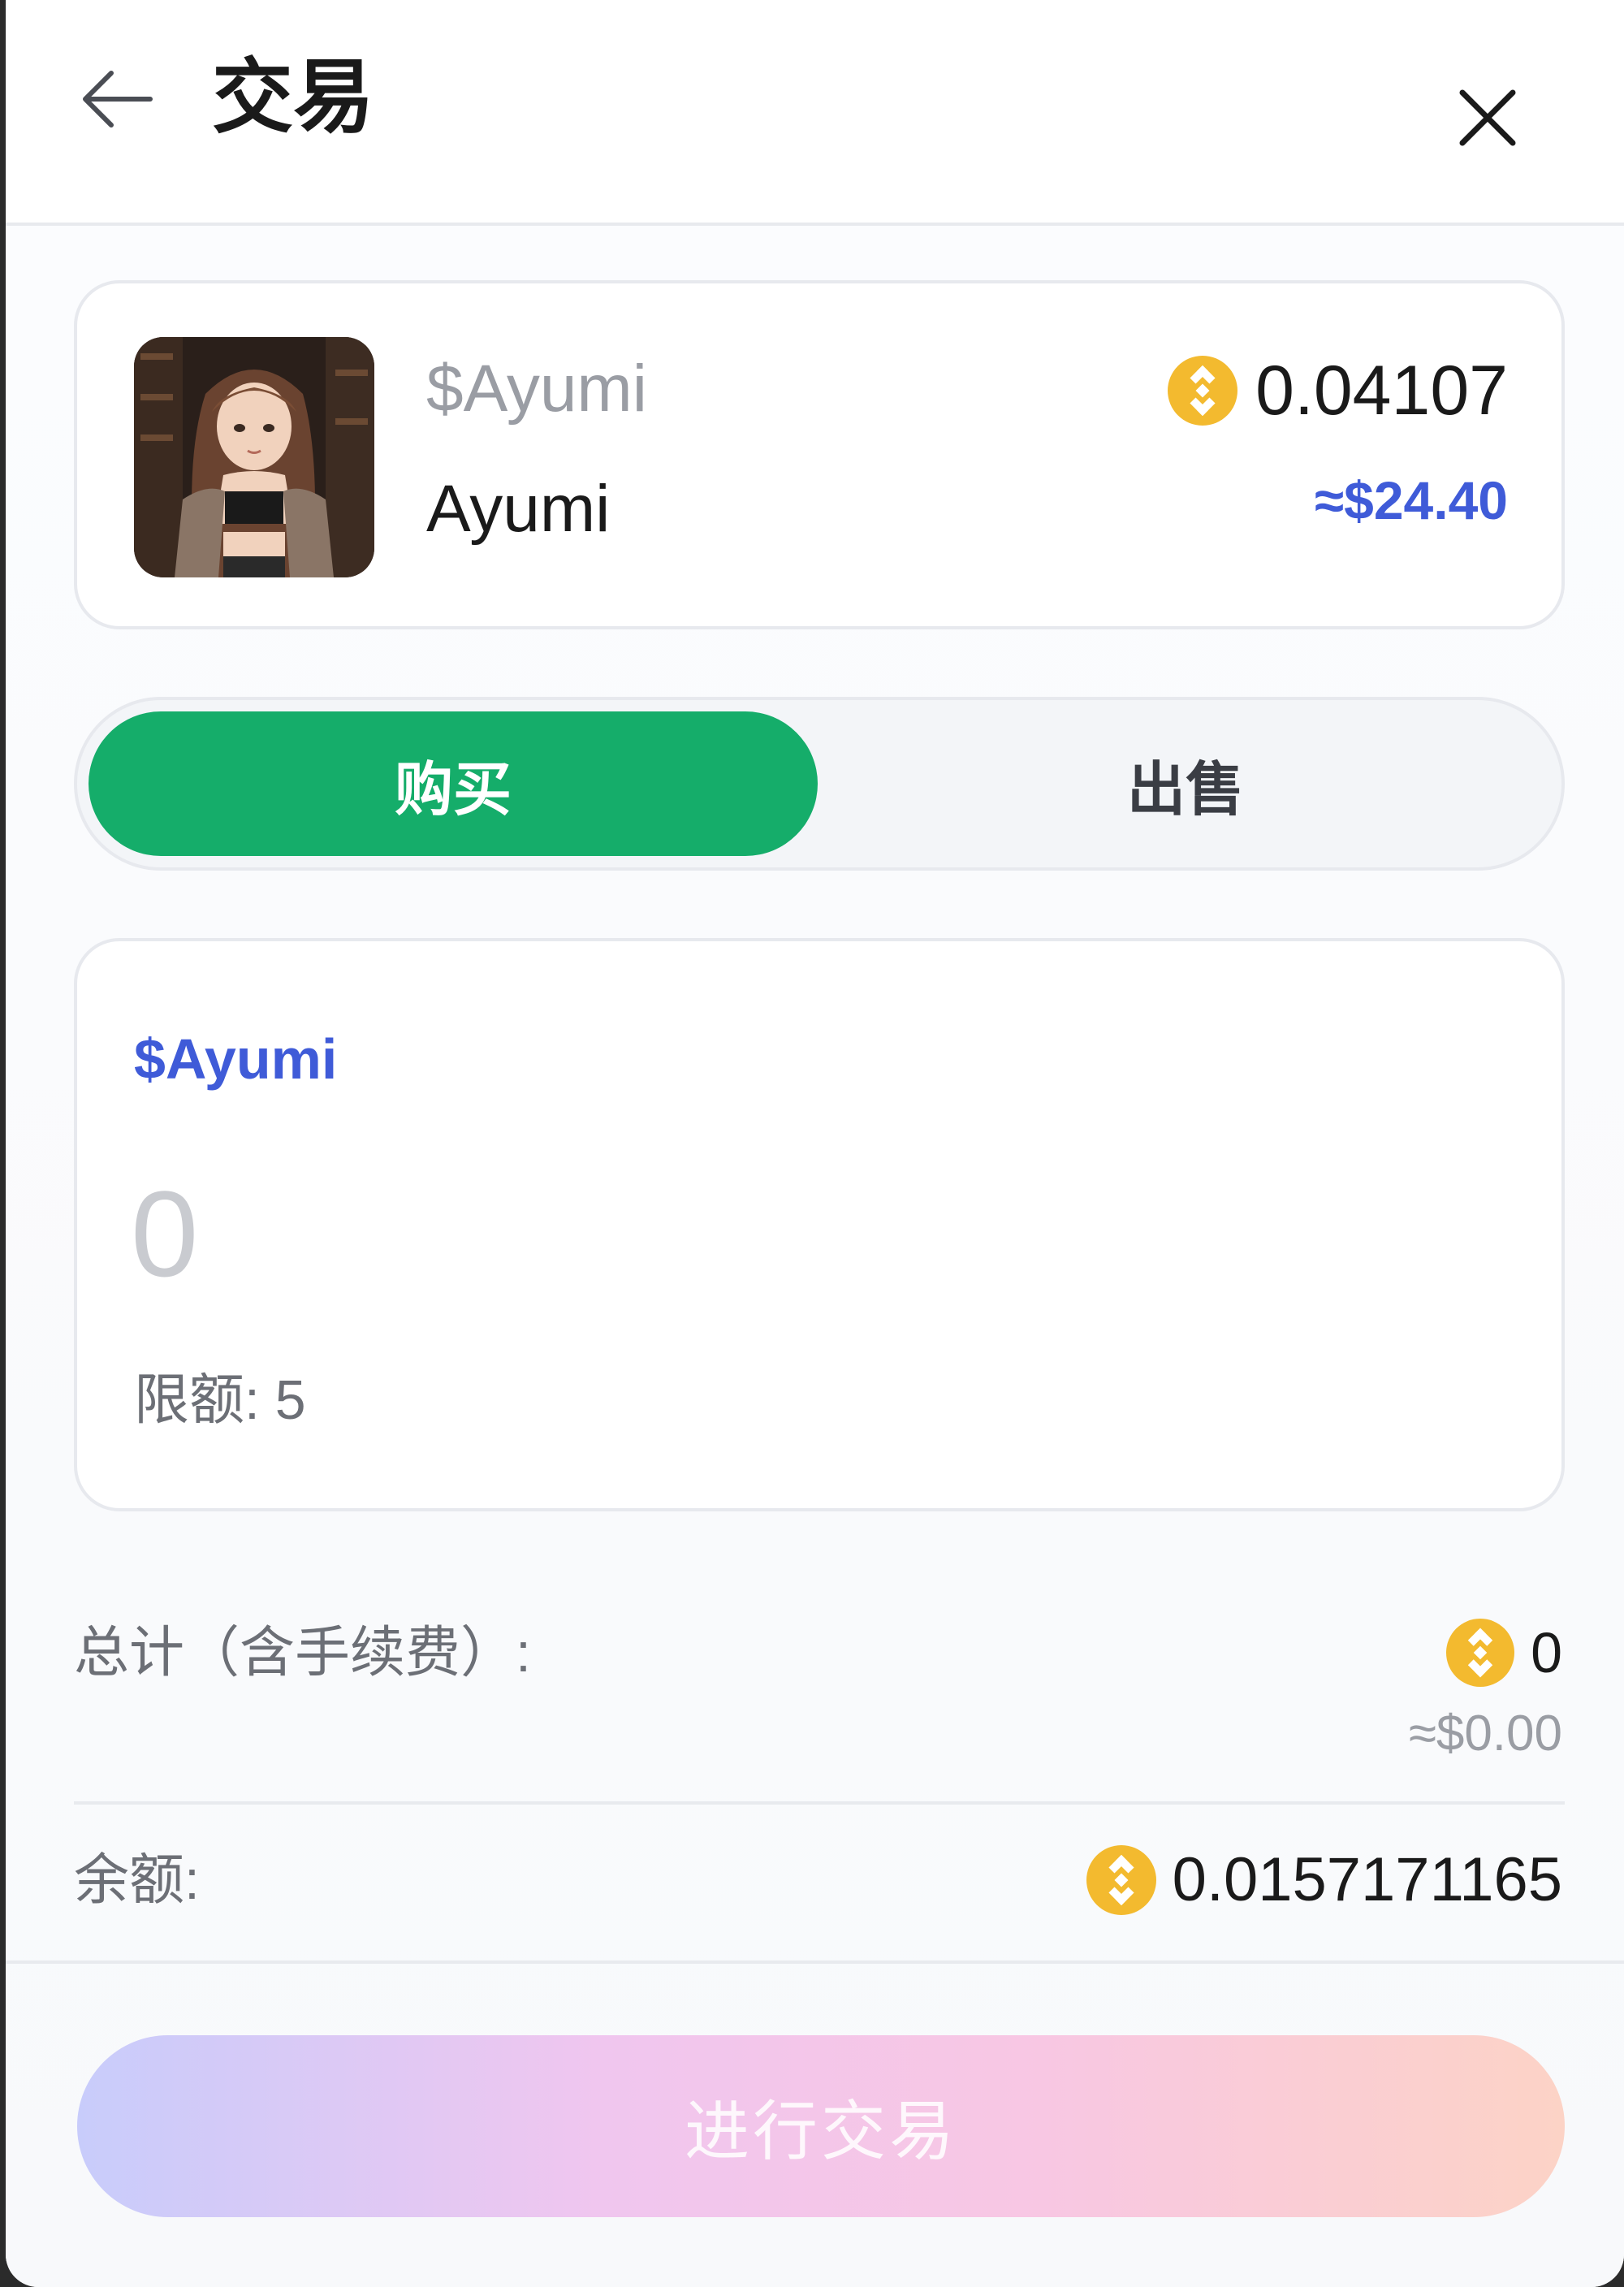 This screenshot has width=1624, height=2287. What do you see at coordinates (519, 509) in the screenshot?
I see `token-name: Ayumi` at bounding box center [519, 509].